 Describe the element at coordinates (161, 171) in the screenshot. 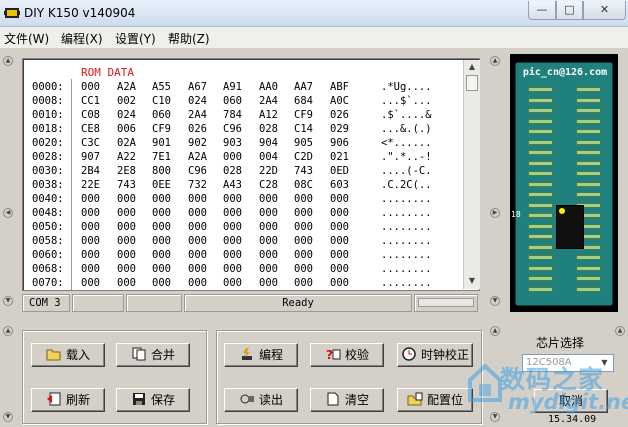

I see `hex-cell: 800` at that location.